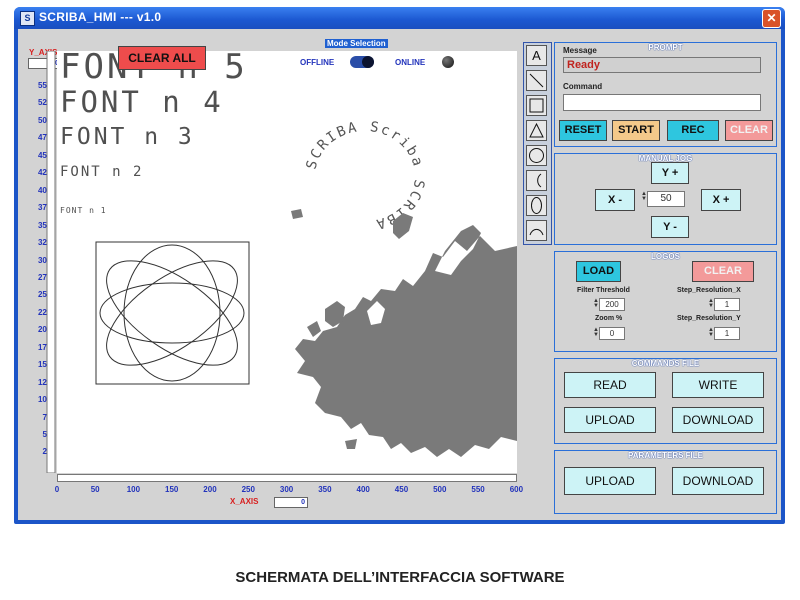 This screenshot has width=800, height=600. Describe the element at coordinates (596, 333) in the screenshot. I see `zoom-spinner-arrows: ▲ ▼` at that location.